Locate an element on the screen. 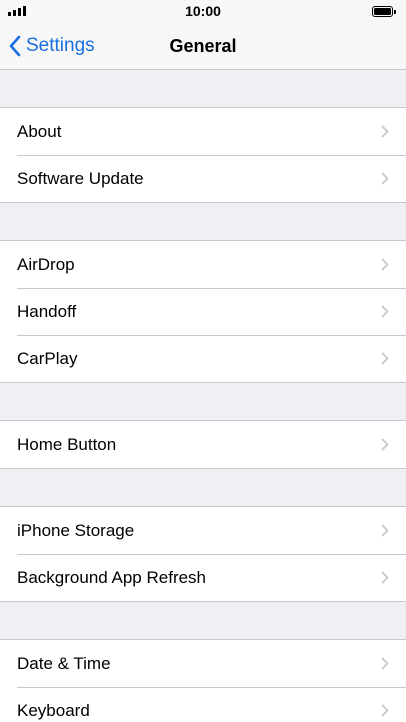  list-item-background-app-refresh: Background App Refresh is located at coordinates (203, 577).